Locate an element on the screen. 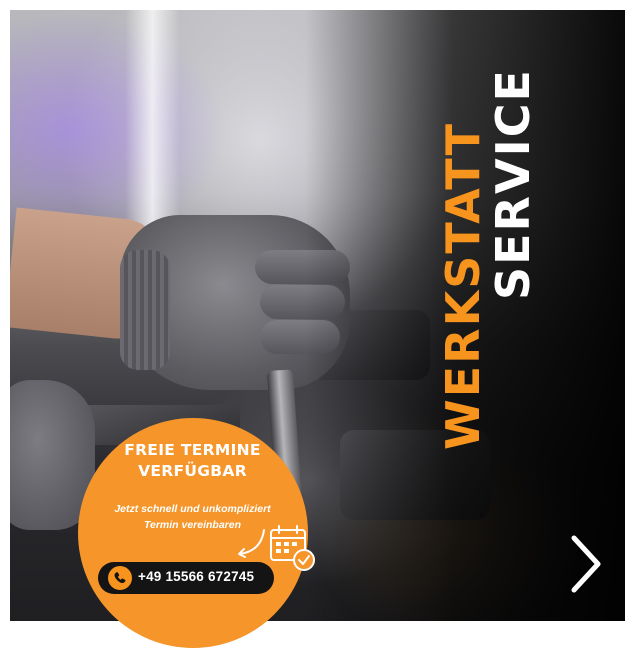 This screenshot has width=635, height=648. curved-arrow-icon is located at coordinates (251, 543).